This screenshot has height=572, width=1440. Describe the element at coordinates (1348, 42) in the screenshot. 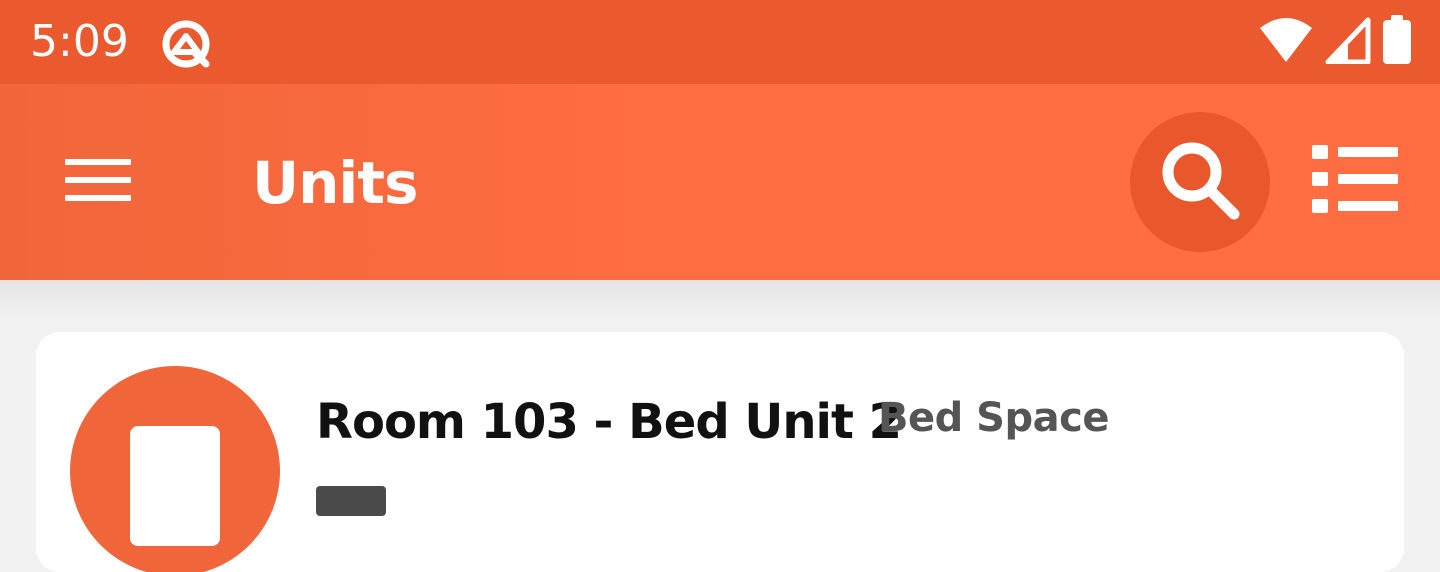

I see `cell-signal-icon` at that location.